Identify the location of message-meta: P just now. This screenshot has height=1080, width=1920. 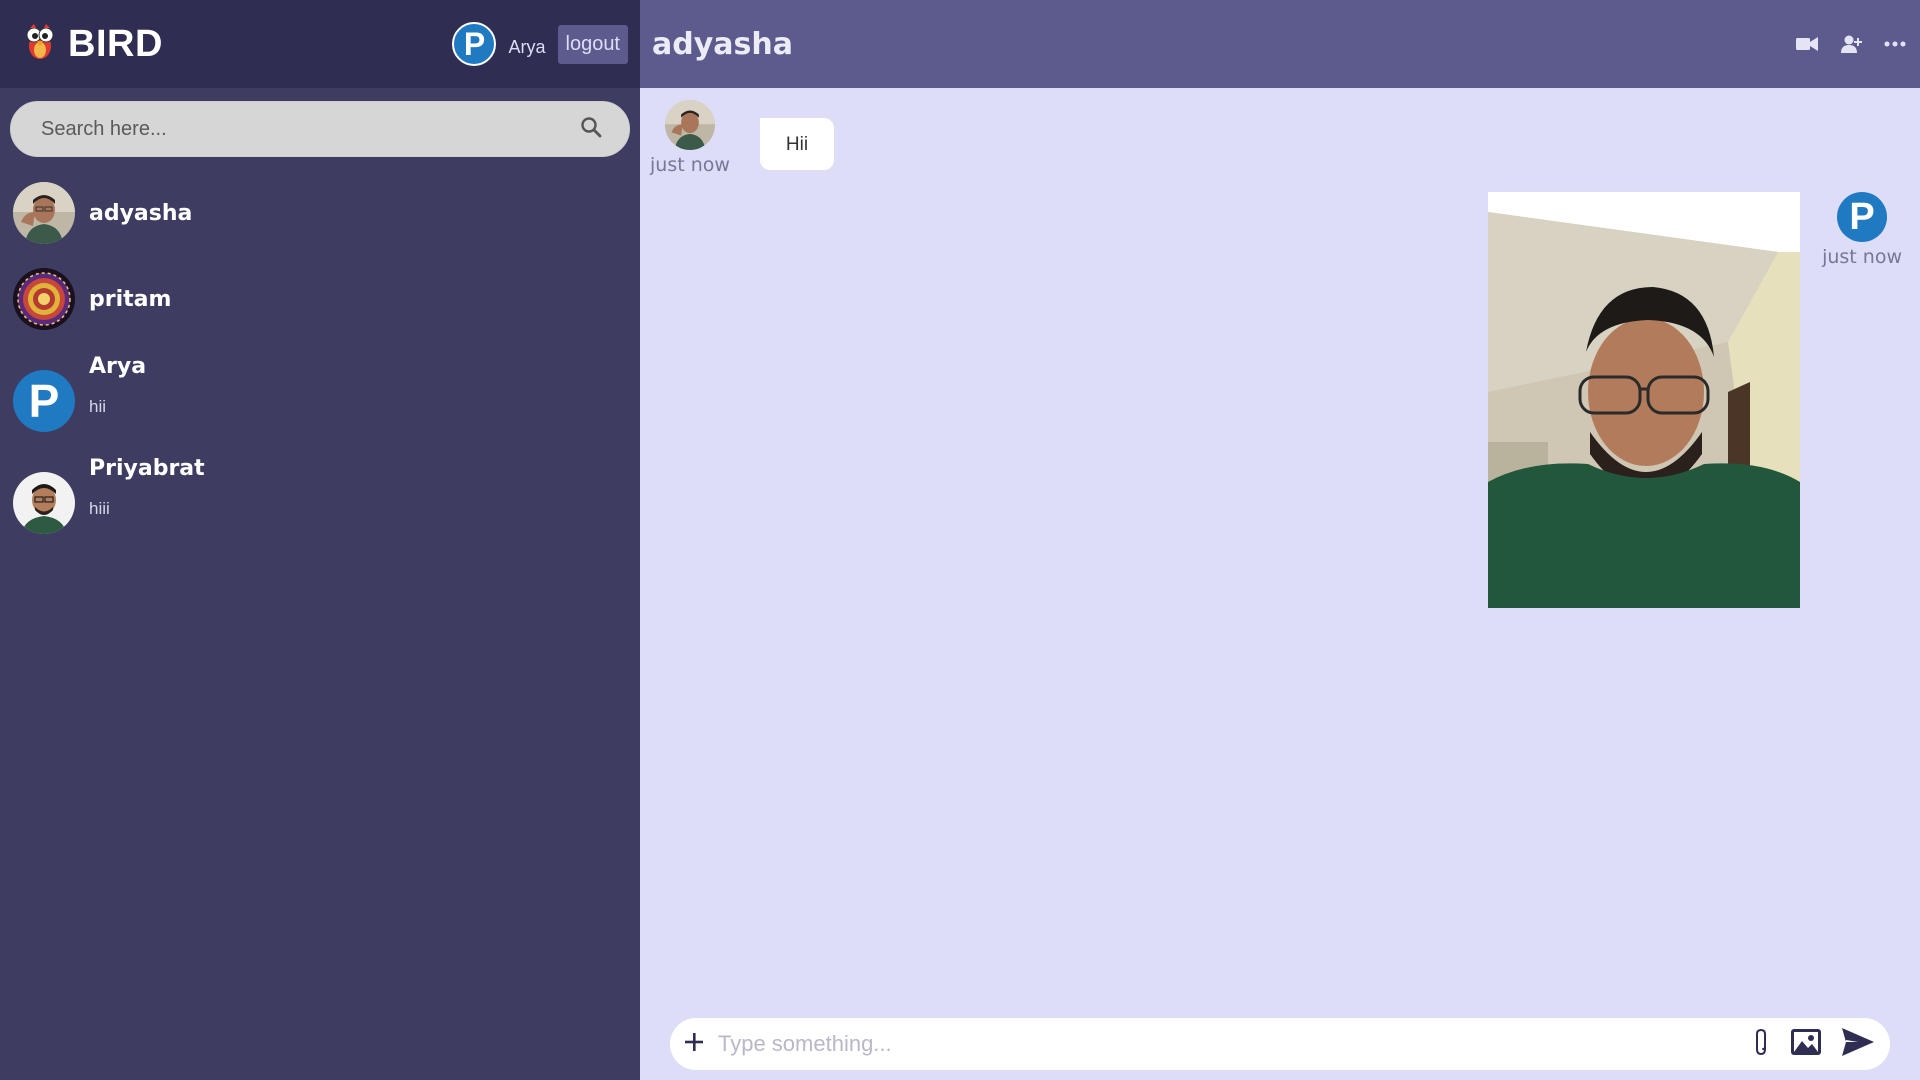
(1862, 230).